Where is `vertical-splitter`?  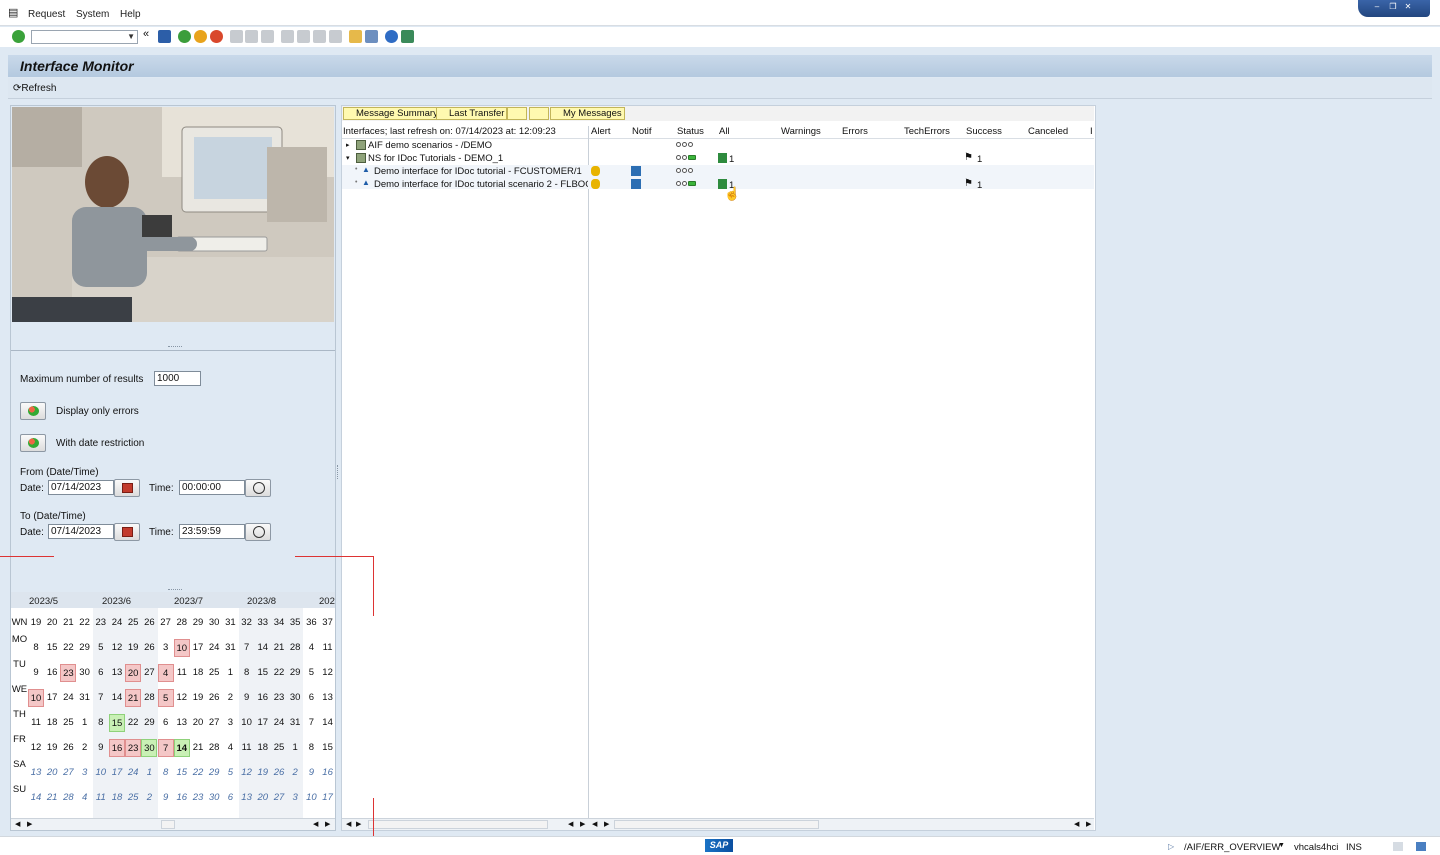 vertical-splitter is located at coordinates (338, 472).